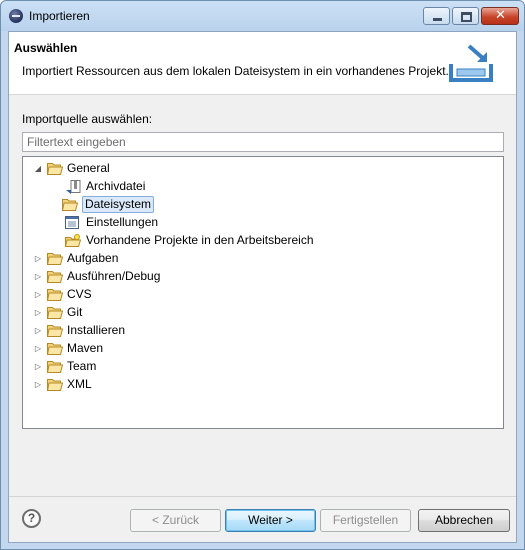  What do you see at coordinates (262, 16) in the screenshot?
I see `title-bar: Importieren ✕` at bounding box center [262, 16].